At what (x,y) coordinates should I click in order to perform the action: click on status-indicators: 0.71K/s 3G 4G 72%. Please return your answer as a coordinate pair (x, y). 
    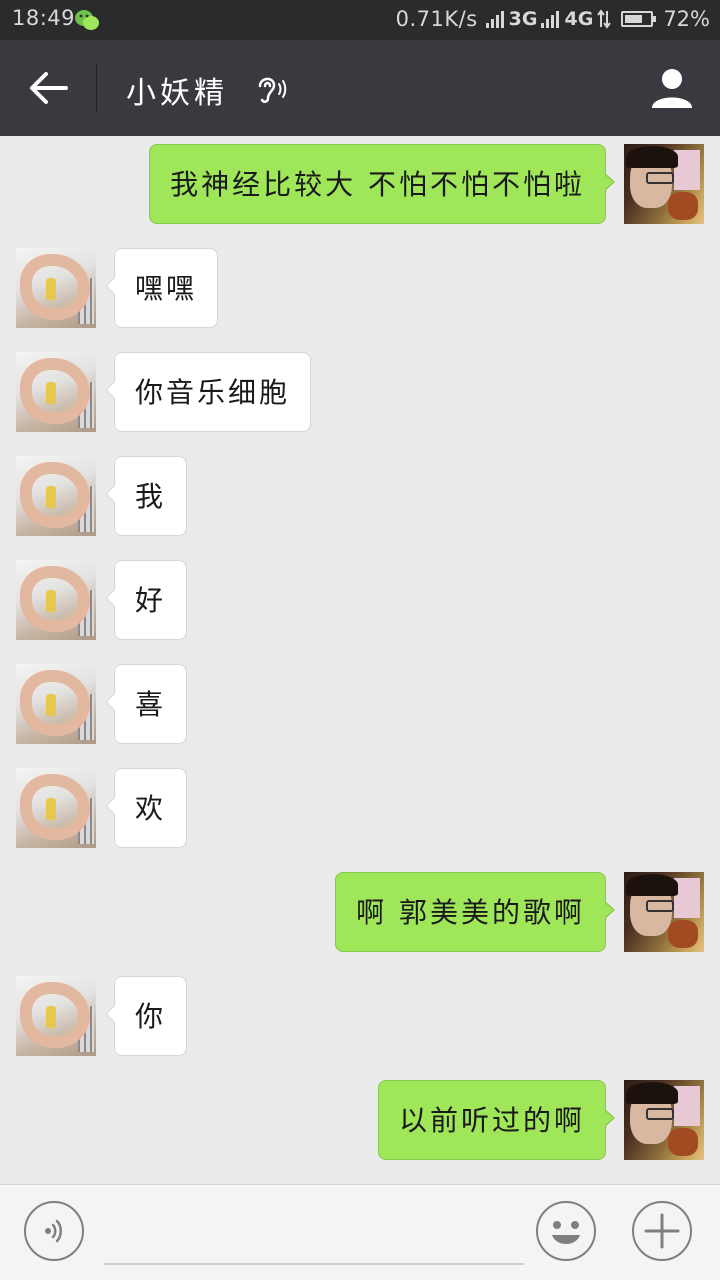
    Looking at the image, I should click on (553, 19).